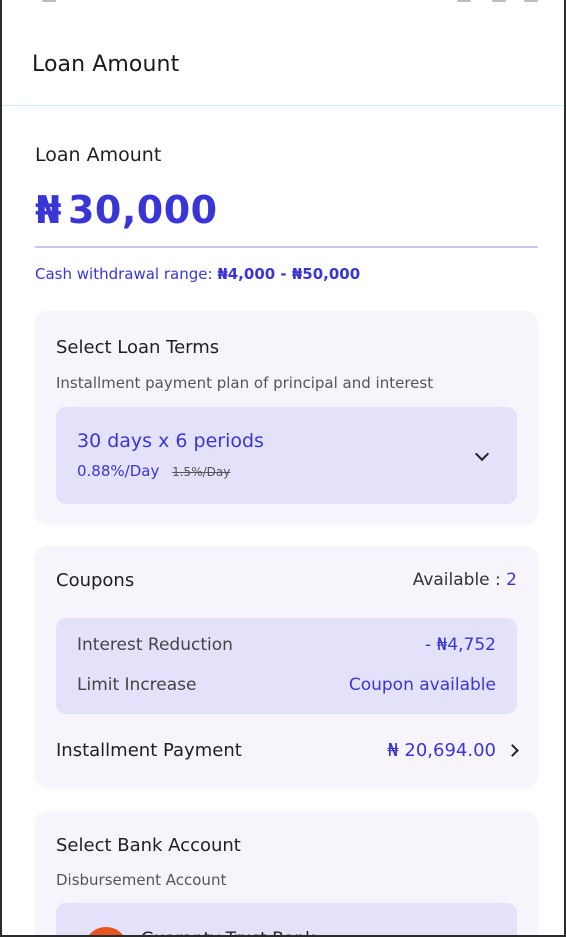 The image size is (566, 937). I want to click on coupons-title: Coupons, so click(95, 580).